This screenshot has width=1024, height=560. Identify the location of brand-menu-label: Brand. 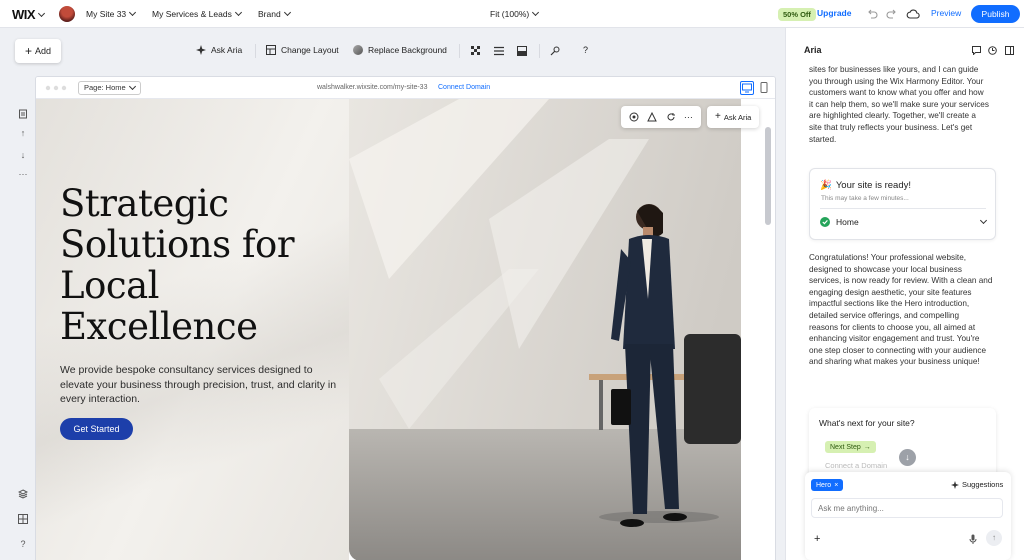
(269, 14).